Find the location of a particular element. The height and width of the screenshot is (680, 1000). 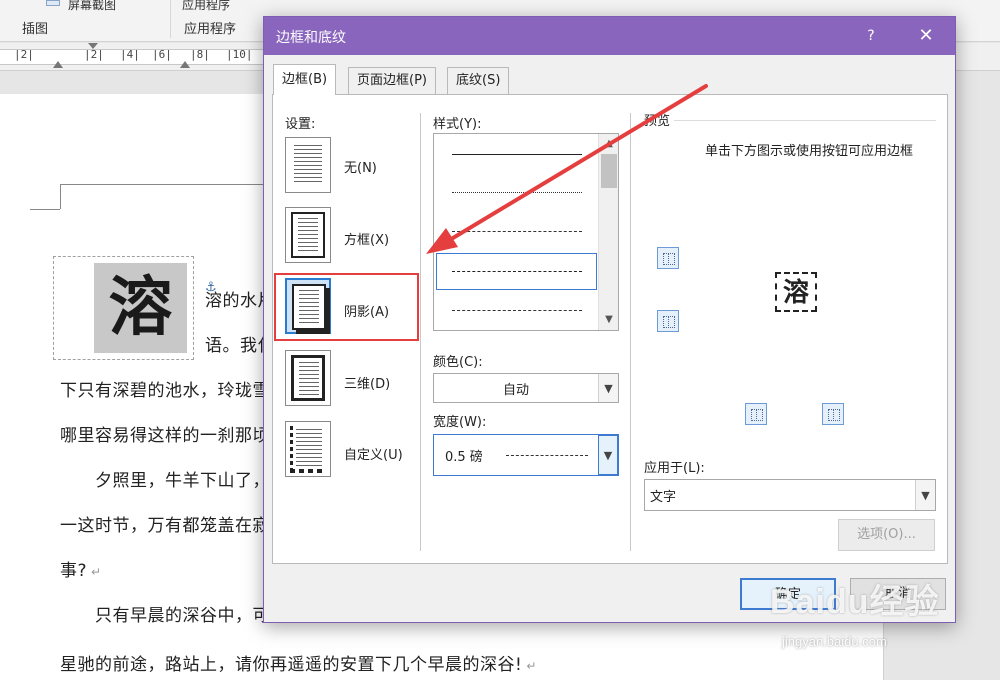

color-value: 自动 is located at coordinates (516, 388).